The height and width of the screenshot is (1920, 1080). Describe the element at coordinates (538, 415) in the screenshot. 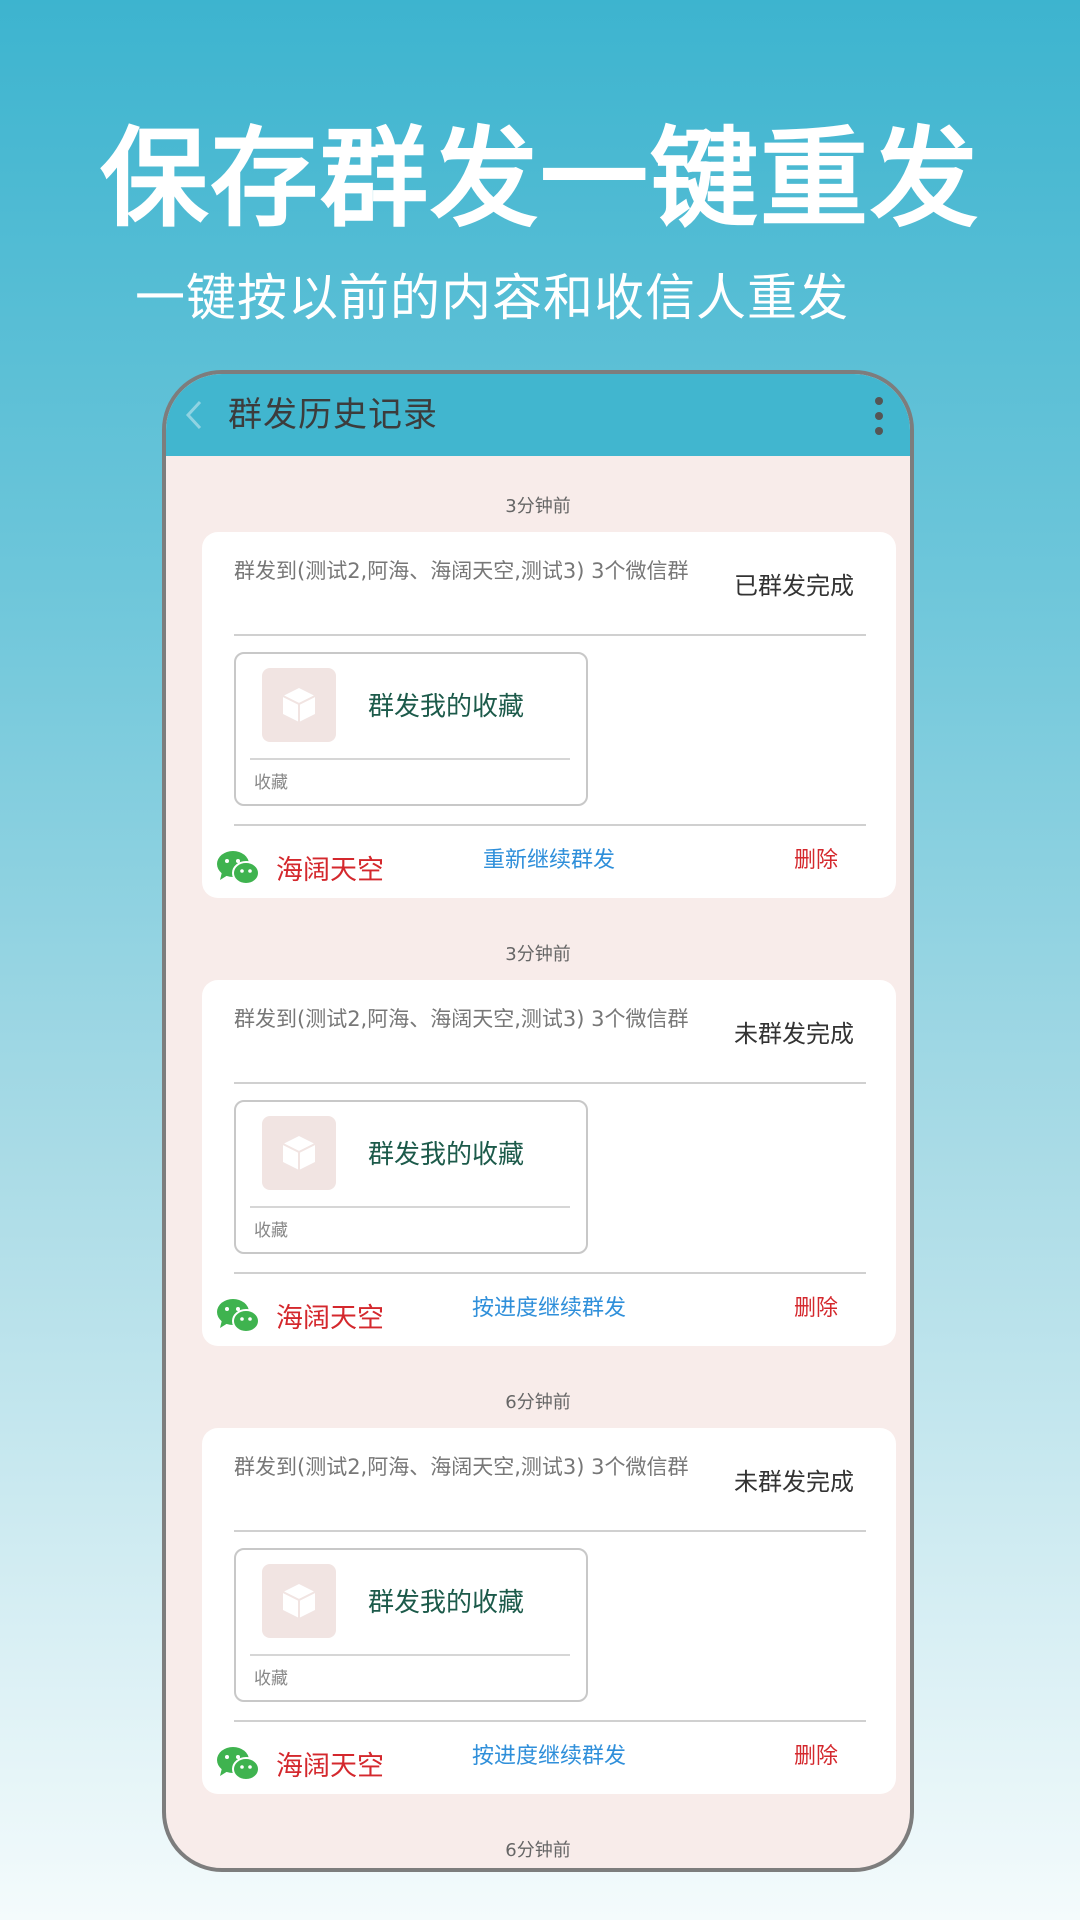

I see `app-bar: 群发历史记录` at that location.